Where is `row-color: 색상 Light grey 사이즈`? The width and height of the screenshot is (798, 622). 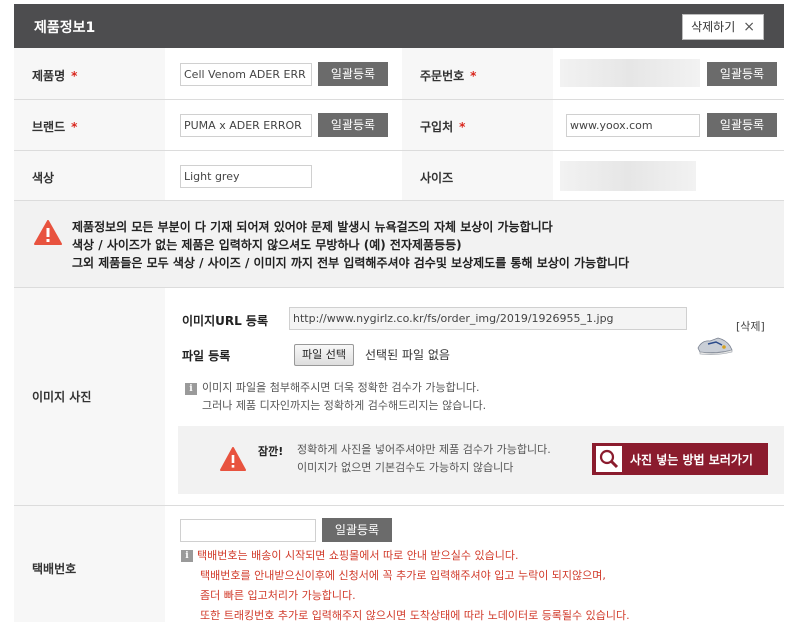
row-color: 색상 Light grey 사이즈 is located at coordinates (399, 176).